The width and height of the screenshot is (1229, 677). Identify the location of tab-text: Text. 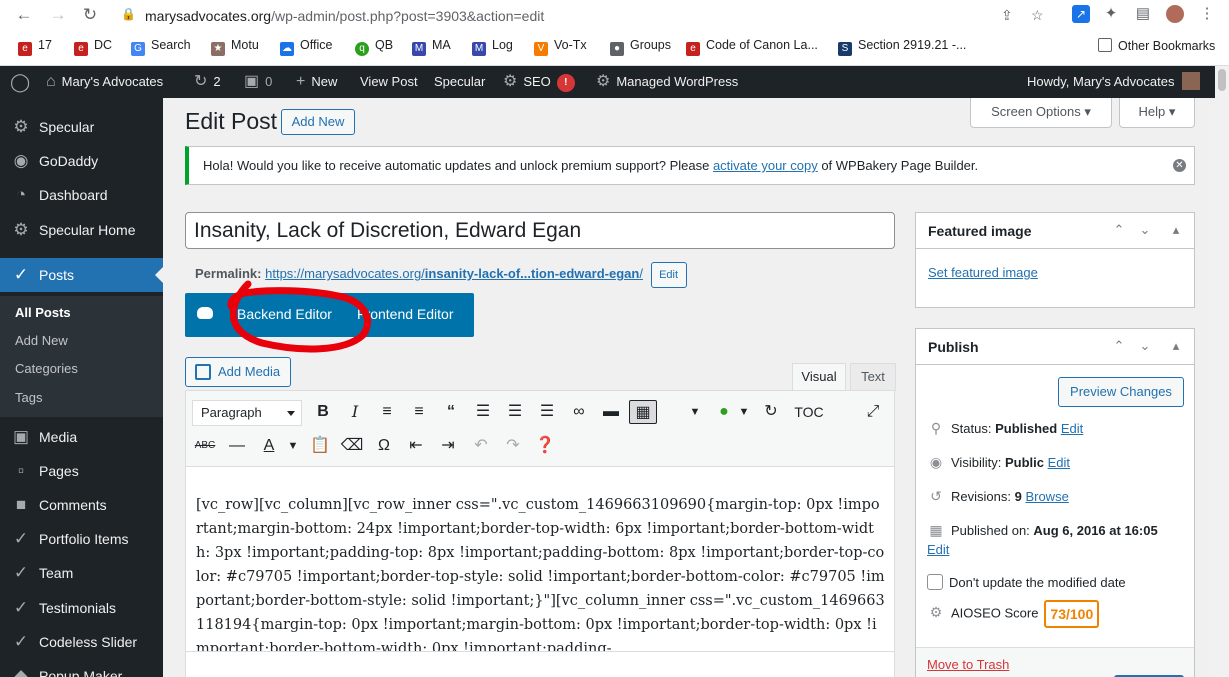
(873, 377).